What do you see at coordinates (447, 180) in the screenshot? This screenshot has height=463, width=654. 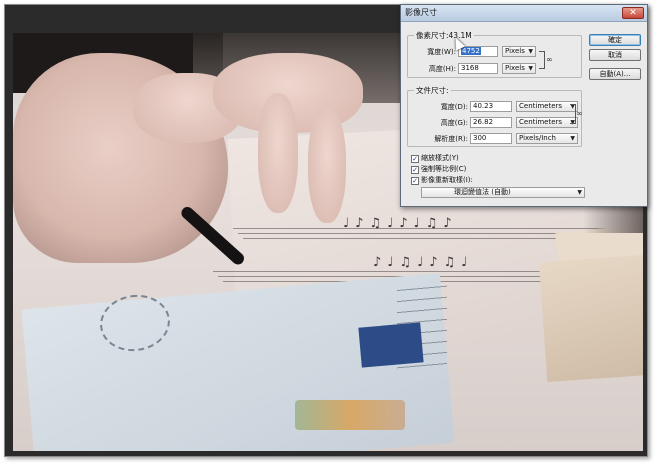 I see `resample-label: 影像重新取樣(I):` at bounding box center [447, 180].